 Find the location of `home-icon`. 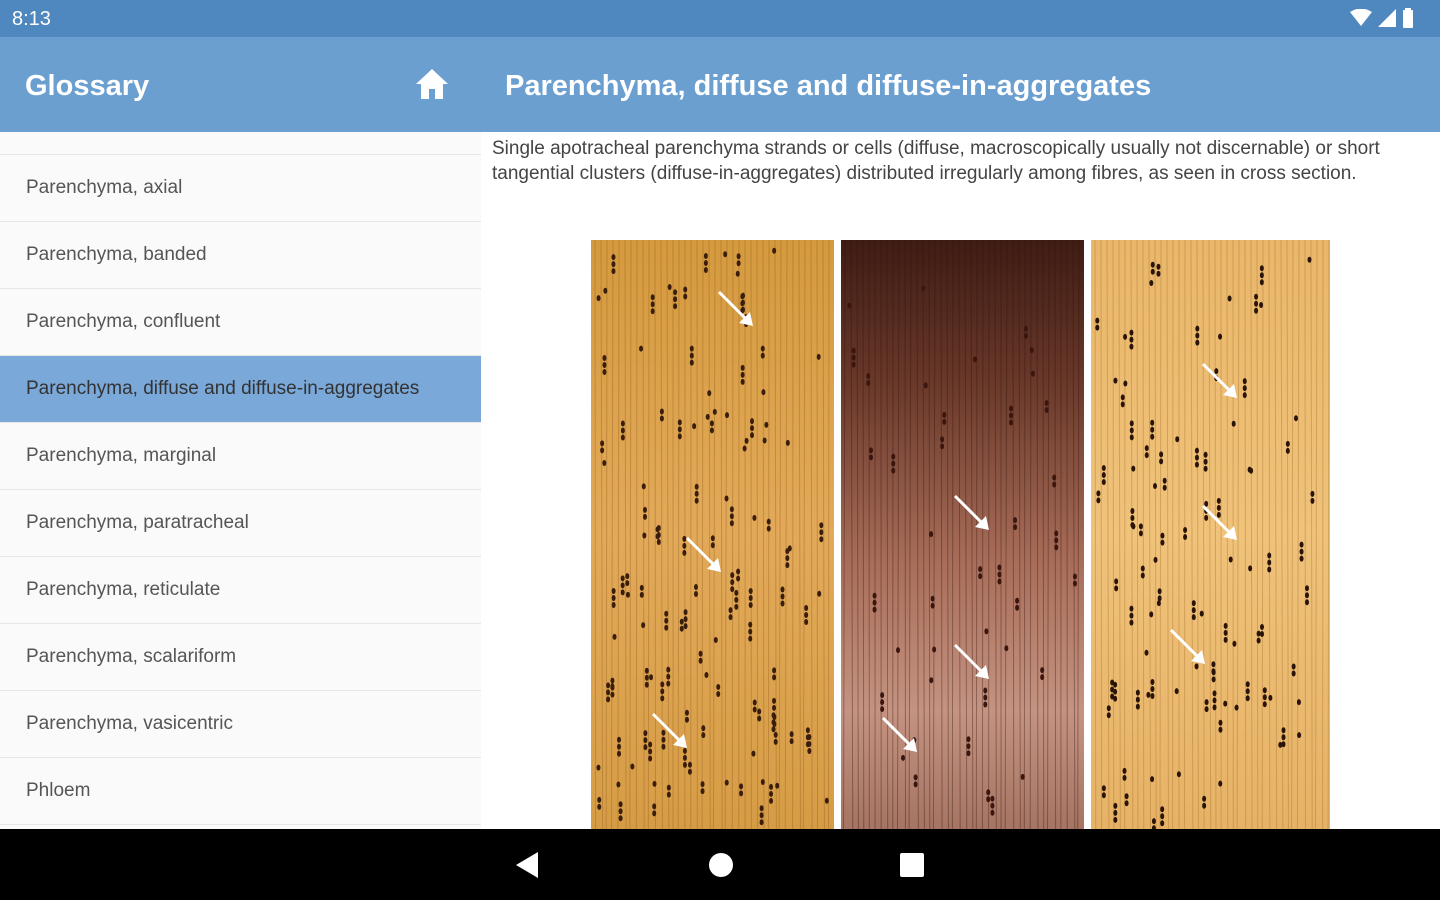

home-icon is located at coordinates (432, 84).